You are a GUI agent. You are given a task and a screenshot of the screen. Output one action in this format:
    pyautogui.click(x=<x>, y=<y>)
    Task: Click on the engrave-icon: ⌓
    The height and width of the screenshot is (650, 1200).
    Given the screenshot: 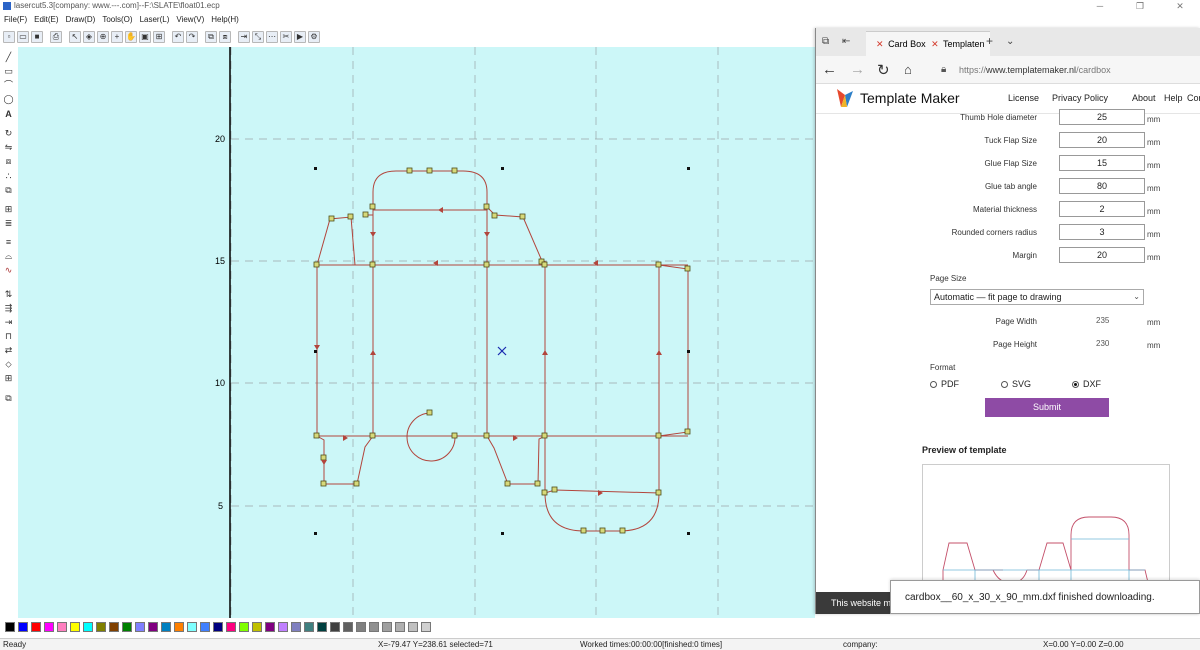 What is the action you would take?
    pyautogui.click(x=8, y=256)
    